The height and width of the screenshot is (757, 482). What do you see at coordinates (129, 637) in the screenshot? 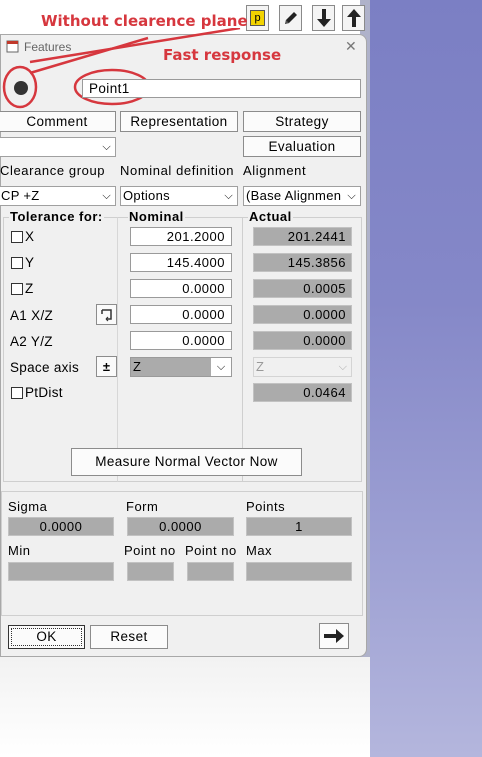
I see `reset-button: Reset` at bounding box center [129, 637].